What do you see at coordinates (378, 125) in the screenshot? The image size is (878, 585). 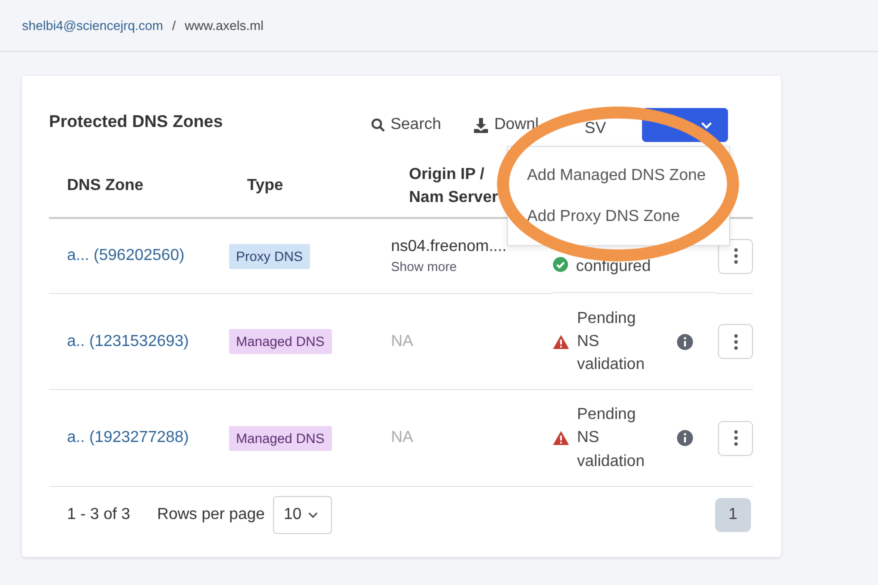 I see `search-icon` at bounding box center [378, 125].